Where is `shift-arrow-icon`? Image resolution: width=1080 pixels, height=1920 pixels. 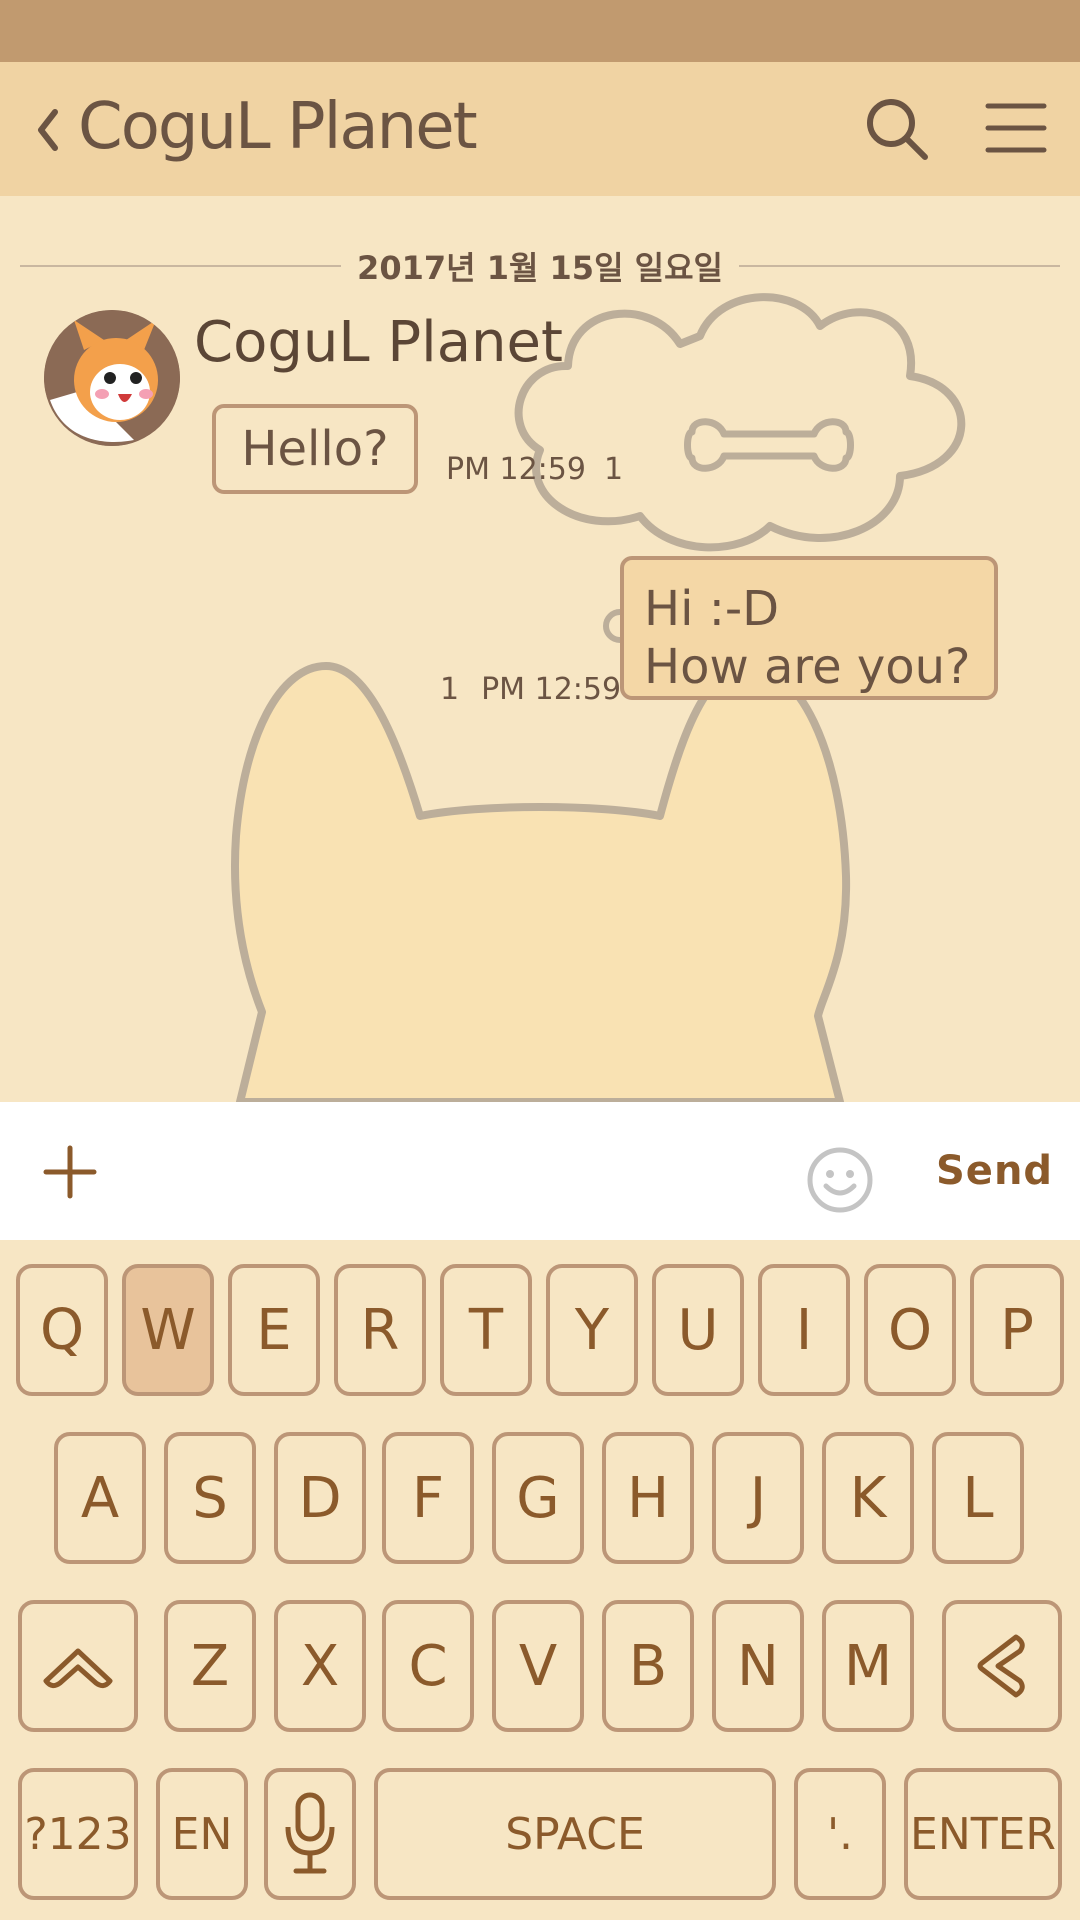
shift-arrow-icon is located at coordinates (78, 1668).